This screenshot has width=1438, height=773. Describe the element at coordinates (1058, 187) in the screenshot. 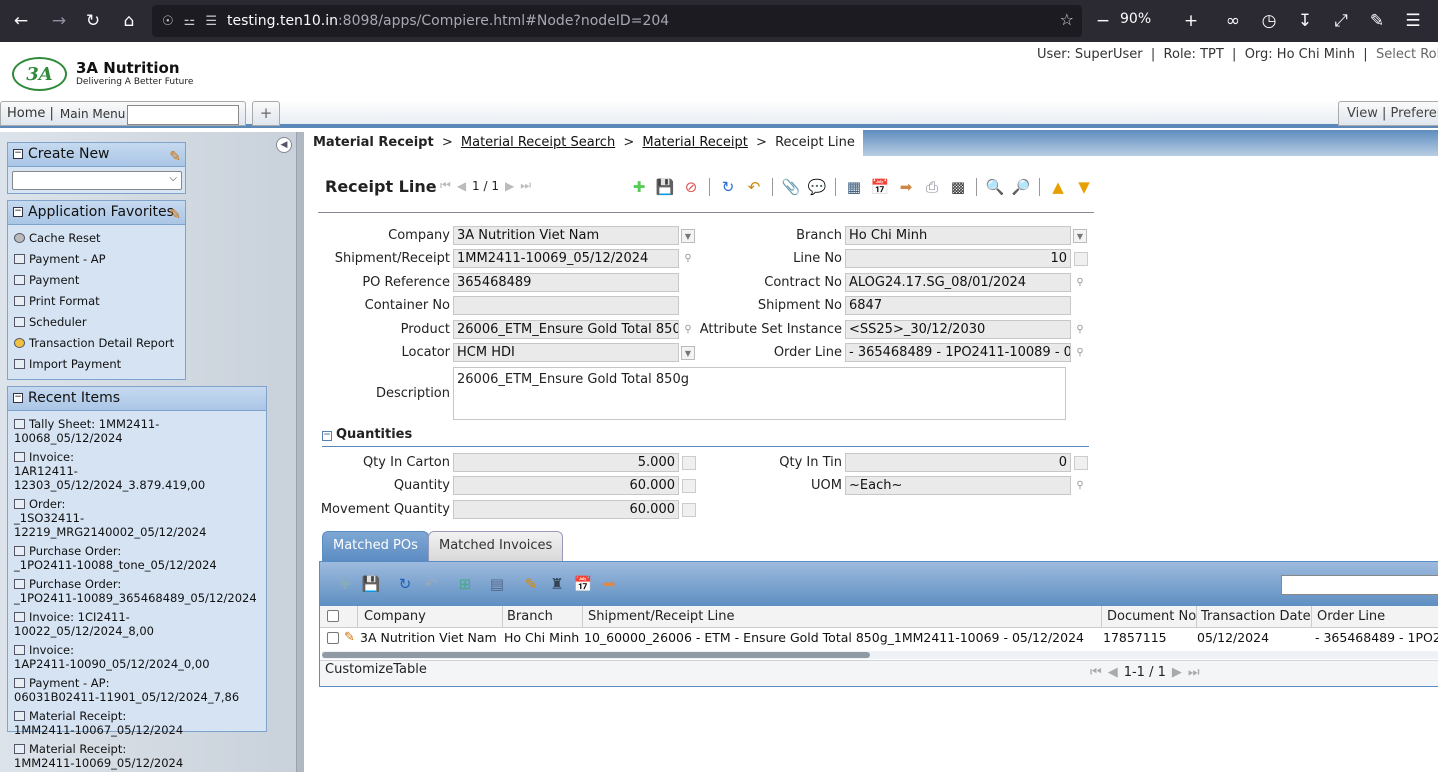

I see `parent-record-icon: ▲` at that location.